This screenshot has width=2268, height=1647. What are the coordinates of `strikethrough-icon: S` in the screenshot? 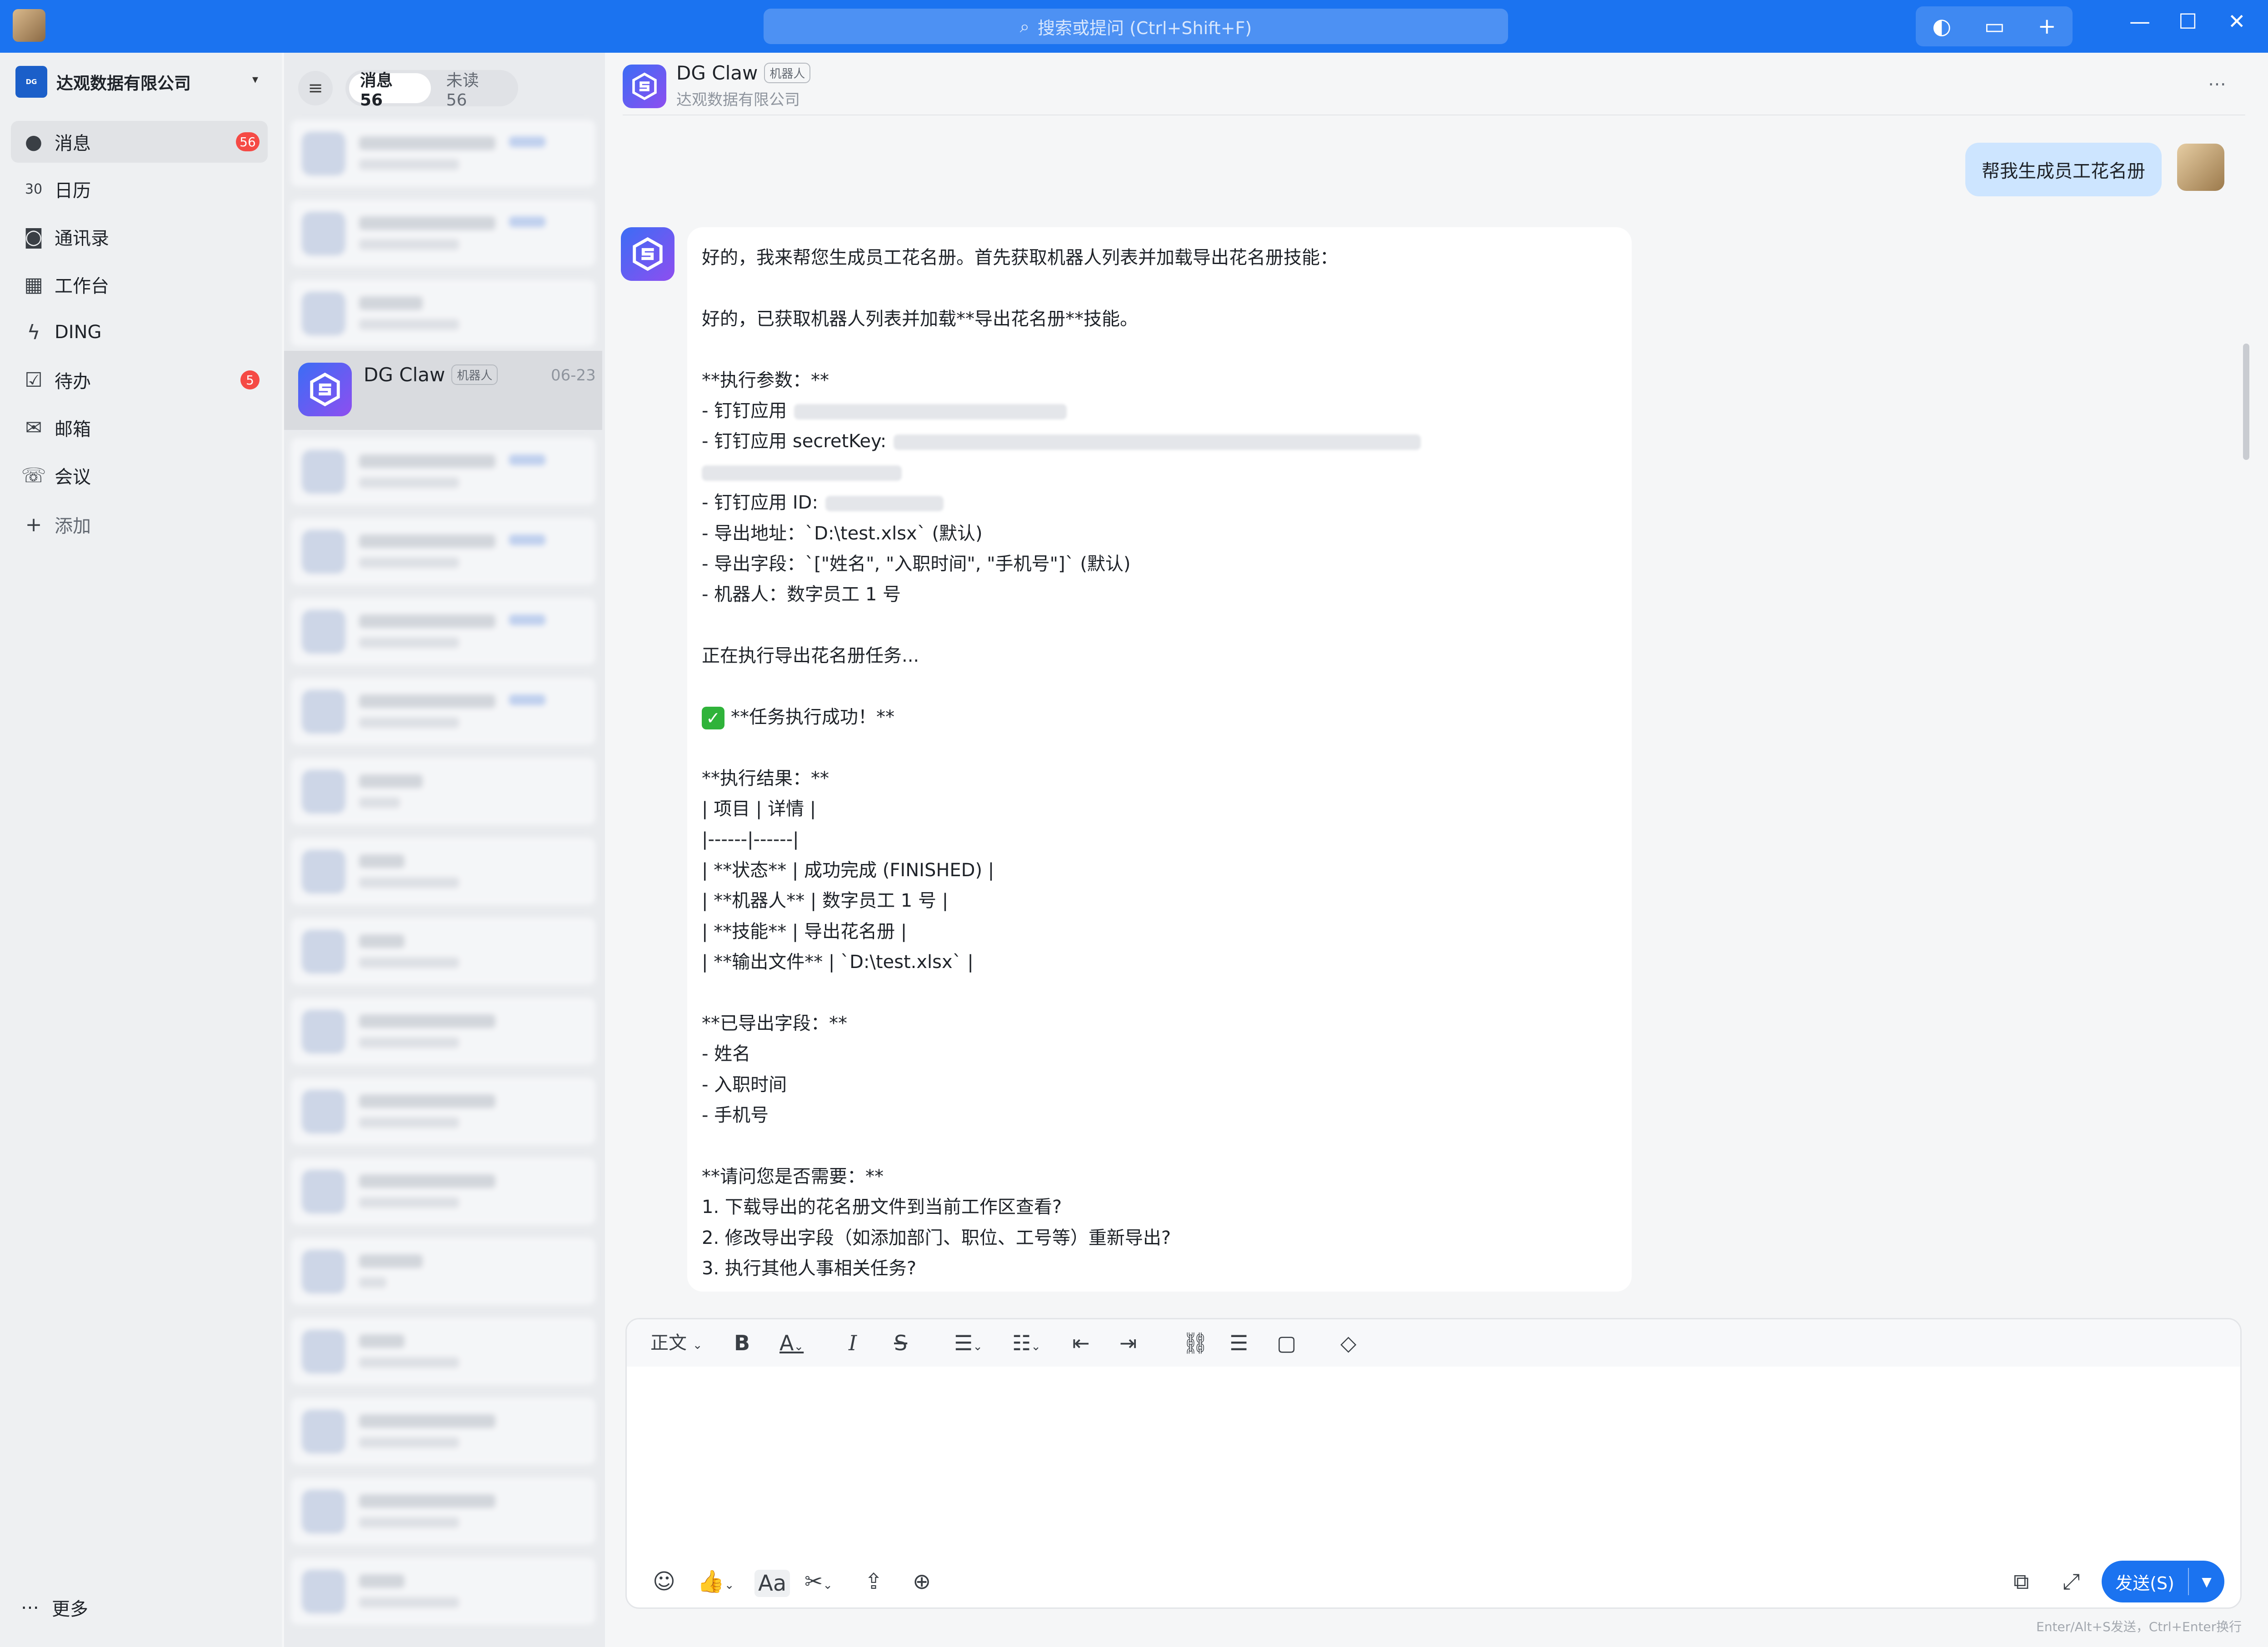 It's located at (900, 1343).